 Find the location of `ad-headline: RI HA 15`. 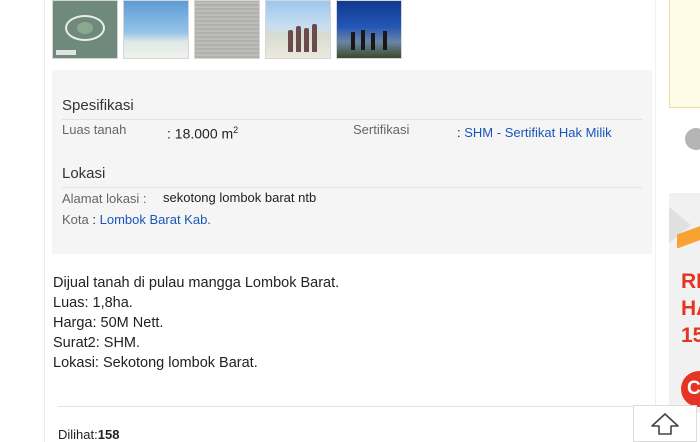

ad-headline: RI HA 15 is located at coordinates (690, 308).